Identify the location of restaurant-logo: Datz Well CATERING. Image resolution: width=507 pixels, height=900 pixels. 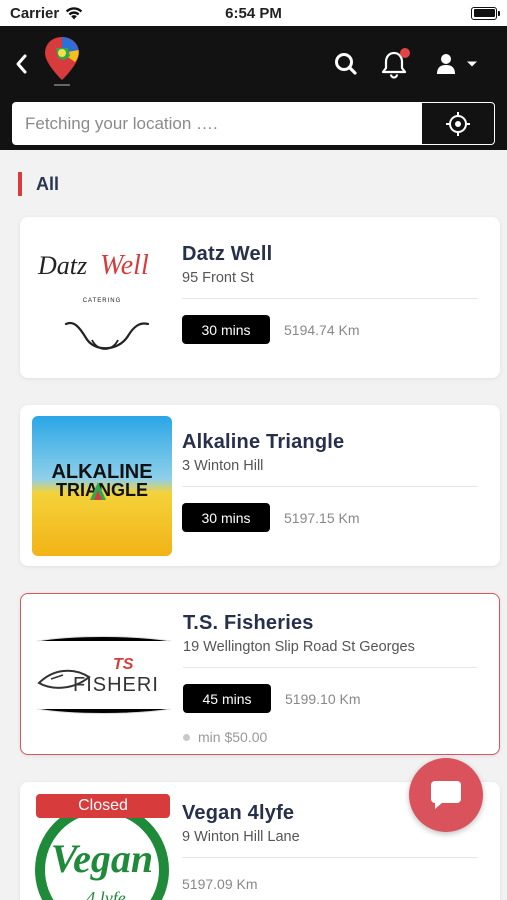
(102, 298).